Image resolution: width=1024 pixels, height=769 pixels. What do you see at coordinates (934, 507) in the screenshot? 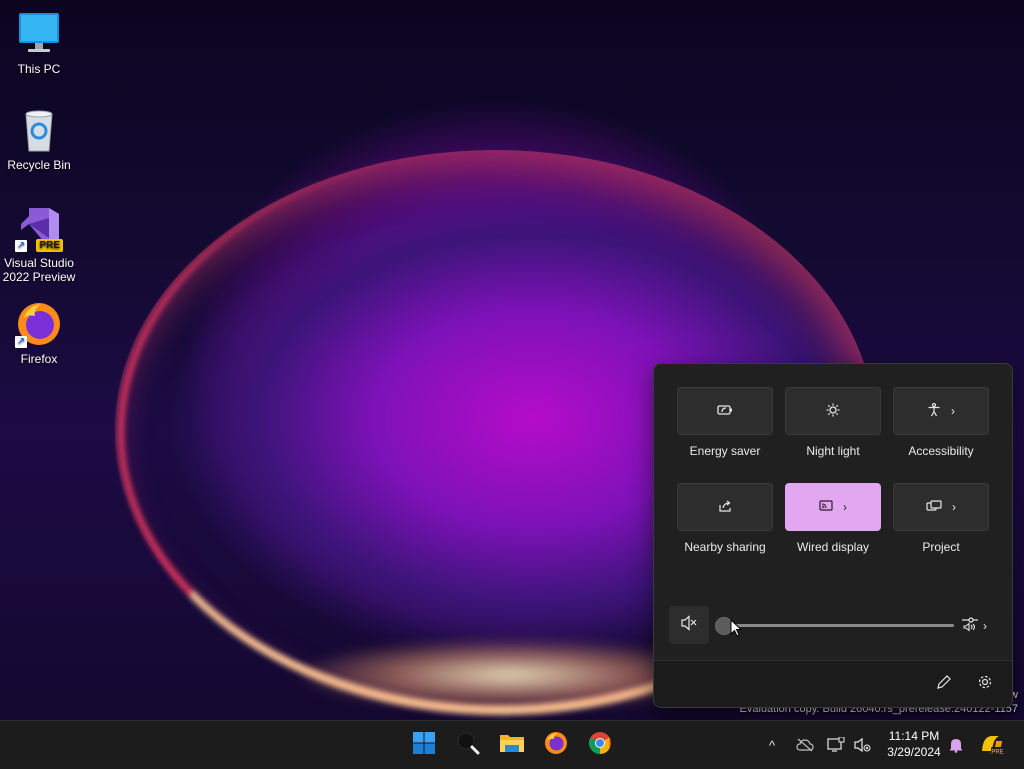
I see `project-icon` at bounding box center [934, 507].